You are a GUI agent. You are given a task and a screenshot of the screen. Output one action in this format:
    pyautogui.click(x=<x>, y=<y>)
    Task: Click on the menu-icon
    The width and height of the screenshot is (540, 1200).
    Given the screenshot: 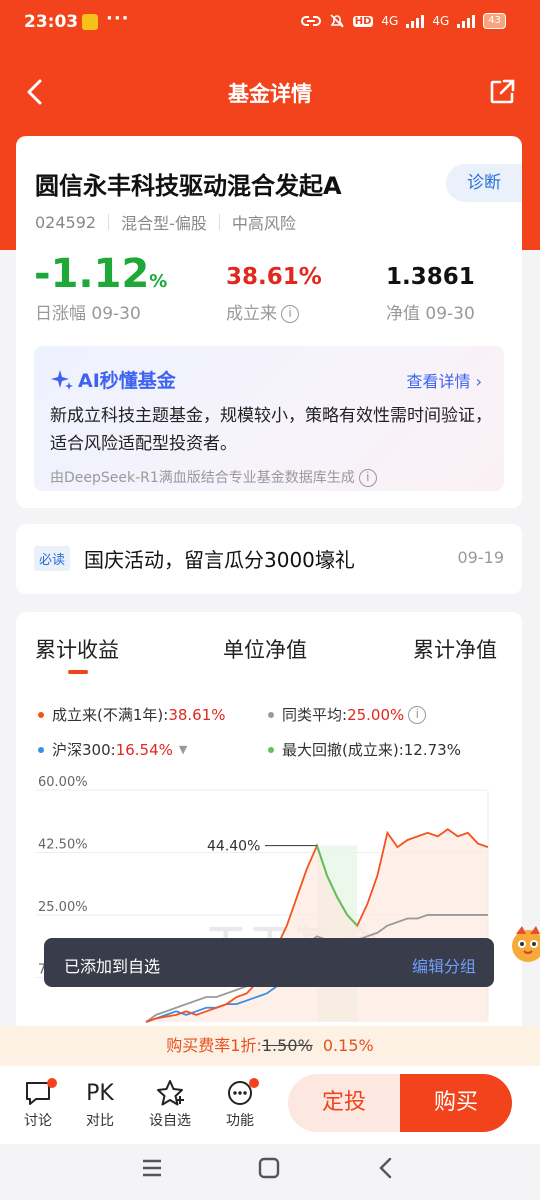 What is the action you would take?
    pyautogui.click(x=152, y=1168)
    